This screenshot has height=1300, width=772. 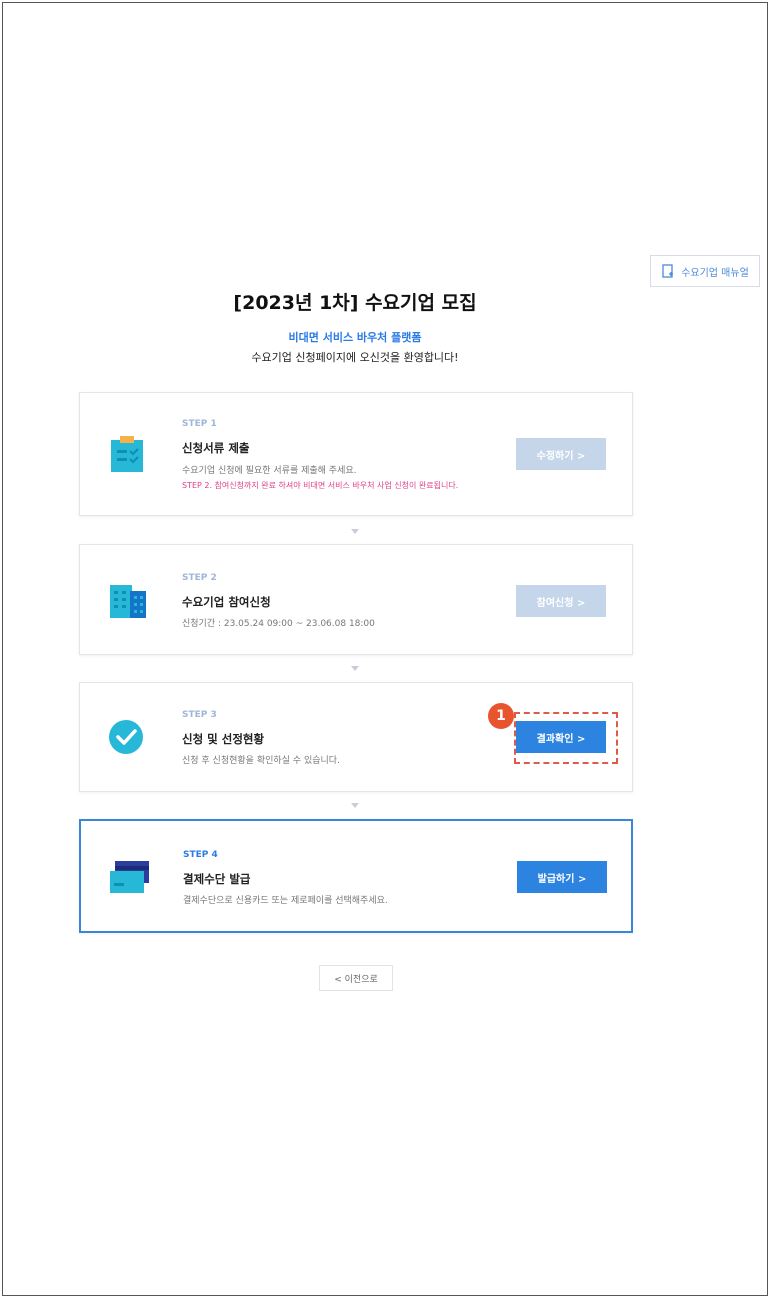 I want to click on manual-button: 수요기업 매뉴얼, so click(x=705, y=271).